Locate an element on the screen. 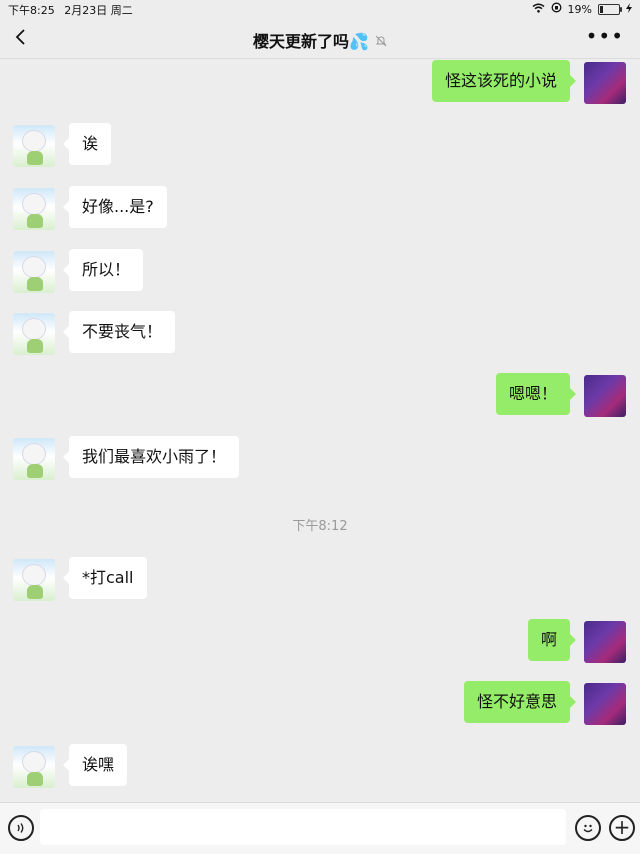 The width and height of the screenshot is (640, 854). message-row: 所以！ is located at coordinates (320, 271).